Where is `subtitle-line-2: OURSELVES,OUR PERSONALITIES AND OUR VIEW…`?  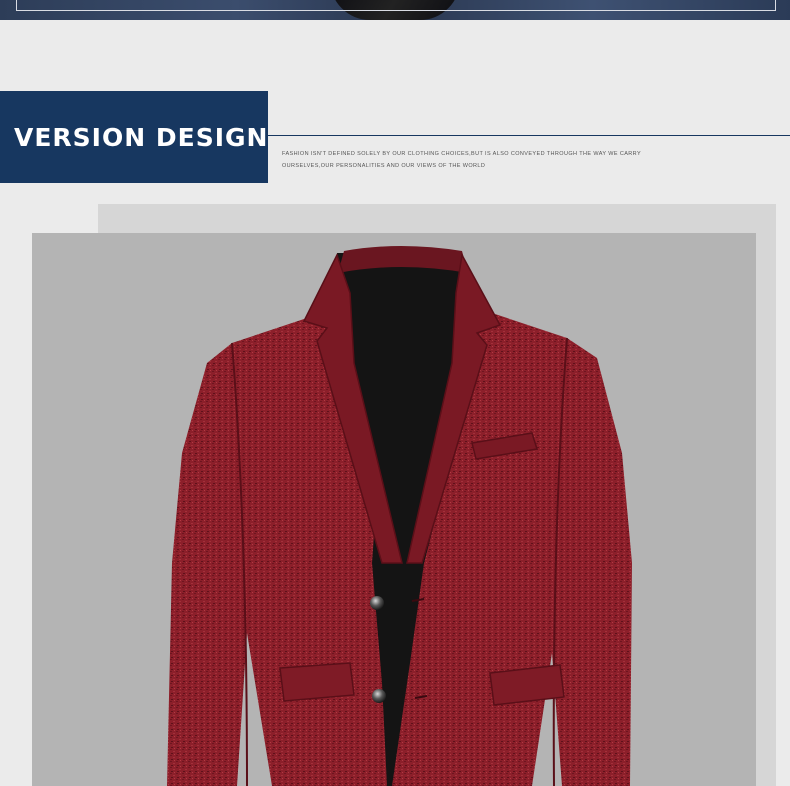
subtitle-line-2: OURSELVES,OUR PERSONALITIES AND OUR VIEW… is located at coordinates (384, 166).